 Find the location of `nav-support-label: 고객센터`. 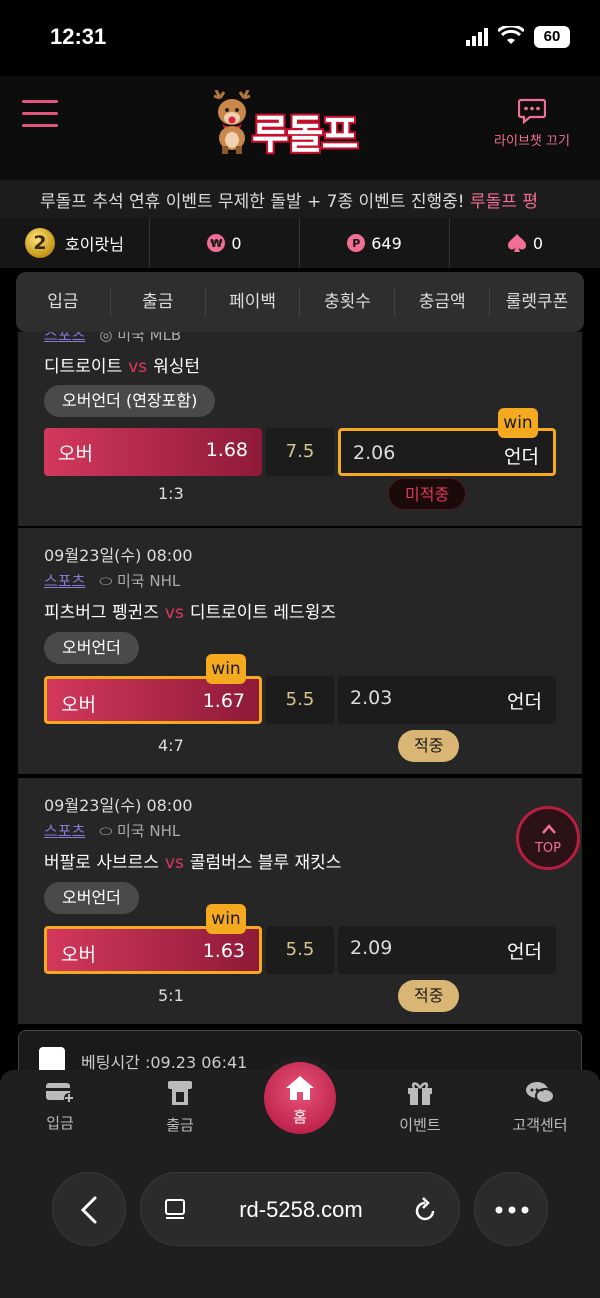

nav-support-label: 고객센터 is located at coordinates (540, 1125).